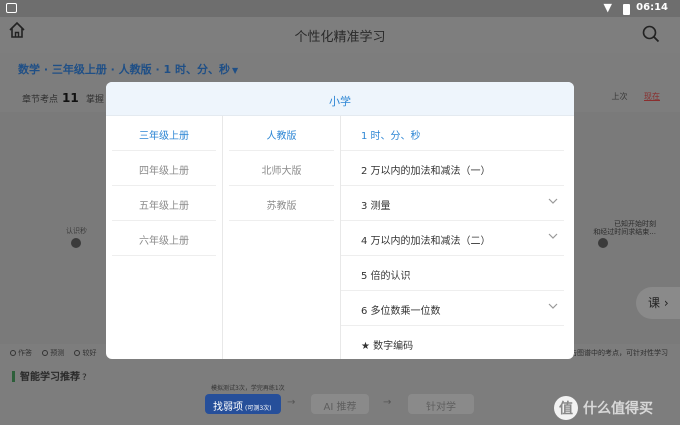  What do you see at coordinates (607, 7) in the screenshot?
I see `wifi-icon: ▼` at bounding box center [607, 7].